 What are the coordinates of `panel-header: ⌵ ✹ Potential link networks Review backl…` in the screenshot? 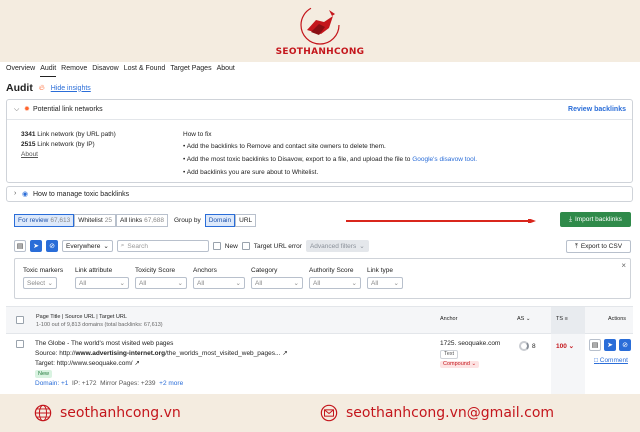 It's located at (319, 110).